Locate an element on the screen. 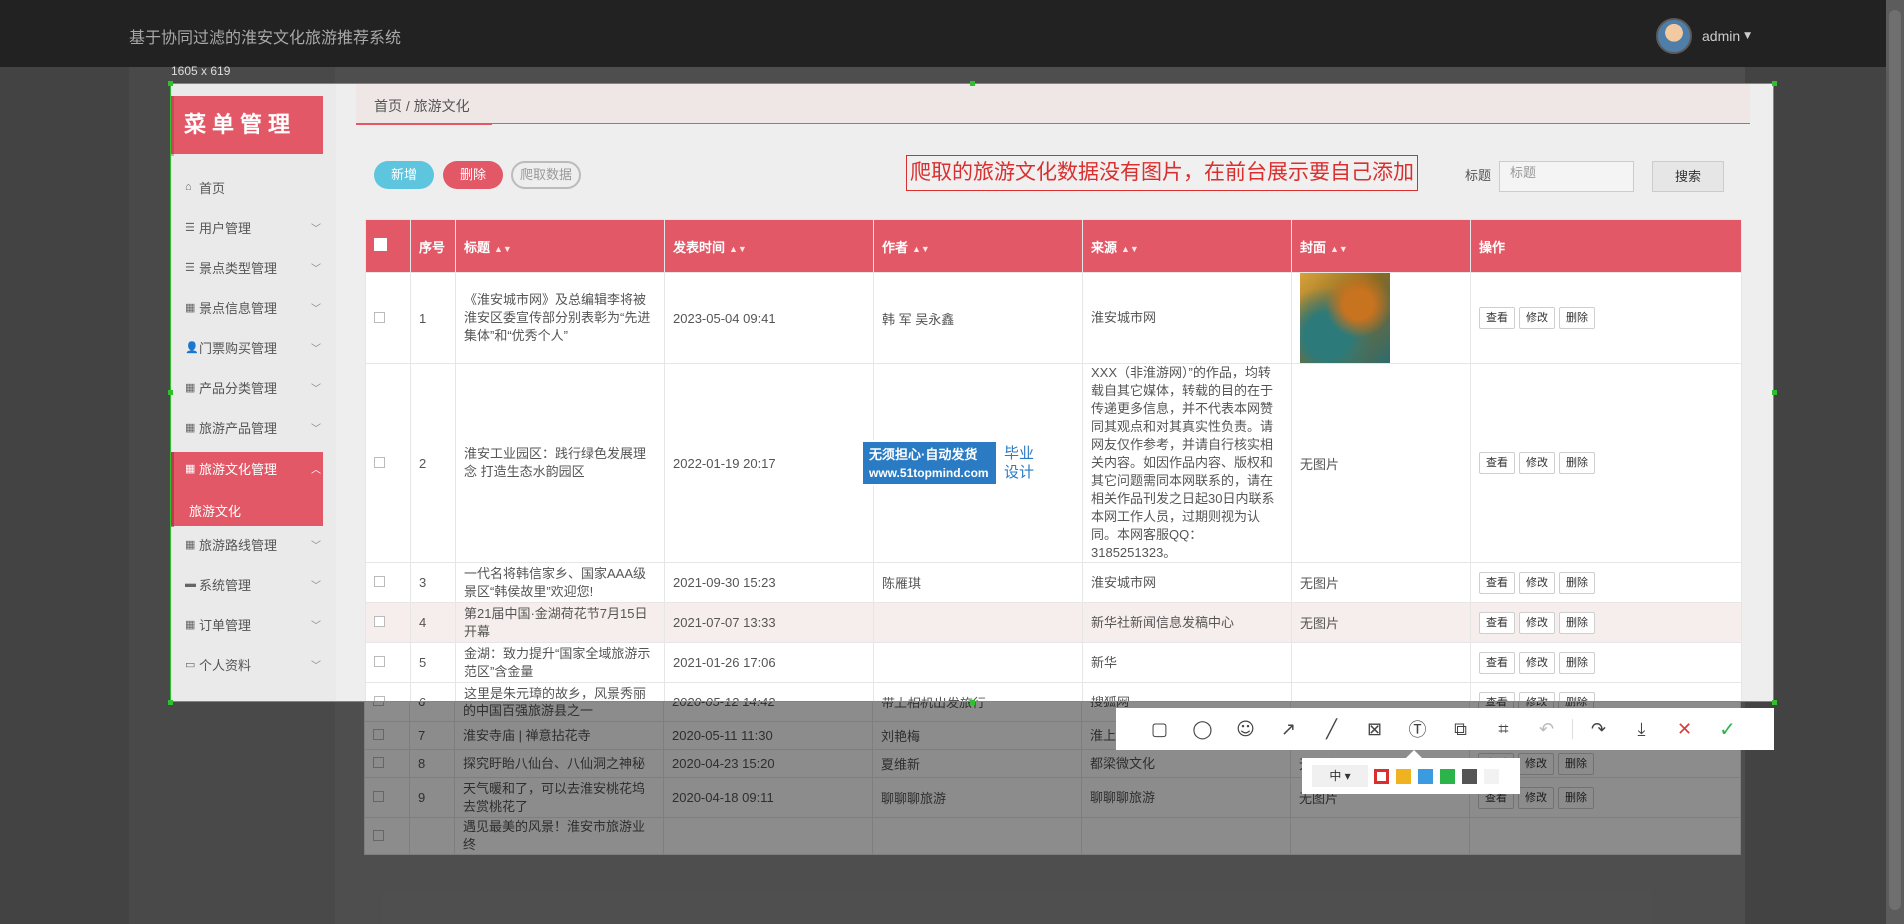 The height and width of the screenshot is (924, 1904). sidebar-item-9: ▦ 旅游路线管理 ﹀ is located at coordinates (254, 544).